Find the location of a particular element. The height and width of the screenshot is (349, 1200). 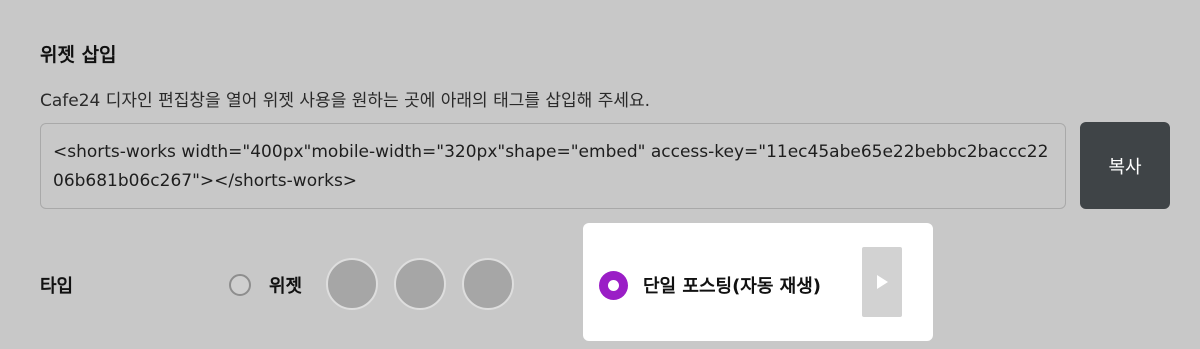

type-option-widget-label: 위젯 is located at coordinates (286, 286).